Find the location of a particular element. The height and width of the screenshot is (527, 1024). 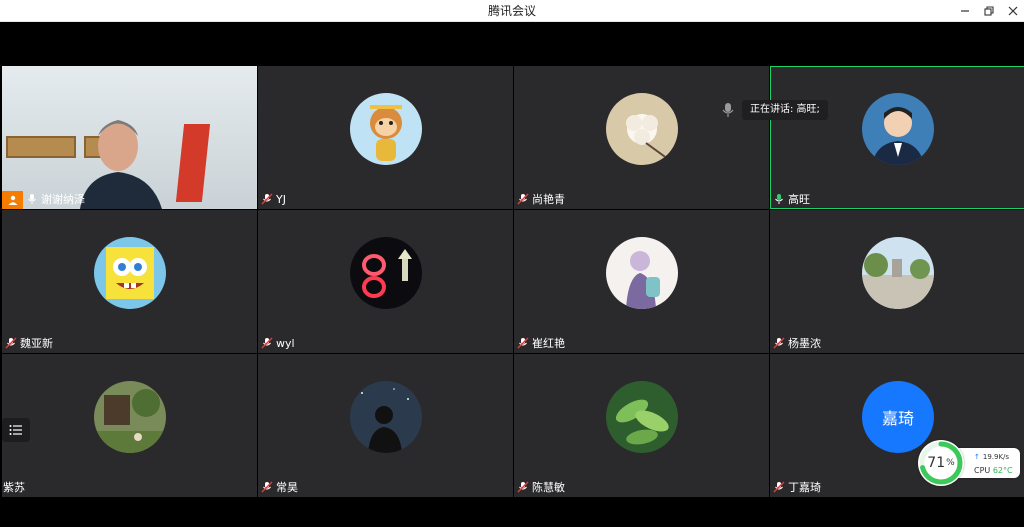

participant-nameplate: 尚艳青 is located at coordinates (541, 199).